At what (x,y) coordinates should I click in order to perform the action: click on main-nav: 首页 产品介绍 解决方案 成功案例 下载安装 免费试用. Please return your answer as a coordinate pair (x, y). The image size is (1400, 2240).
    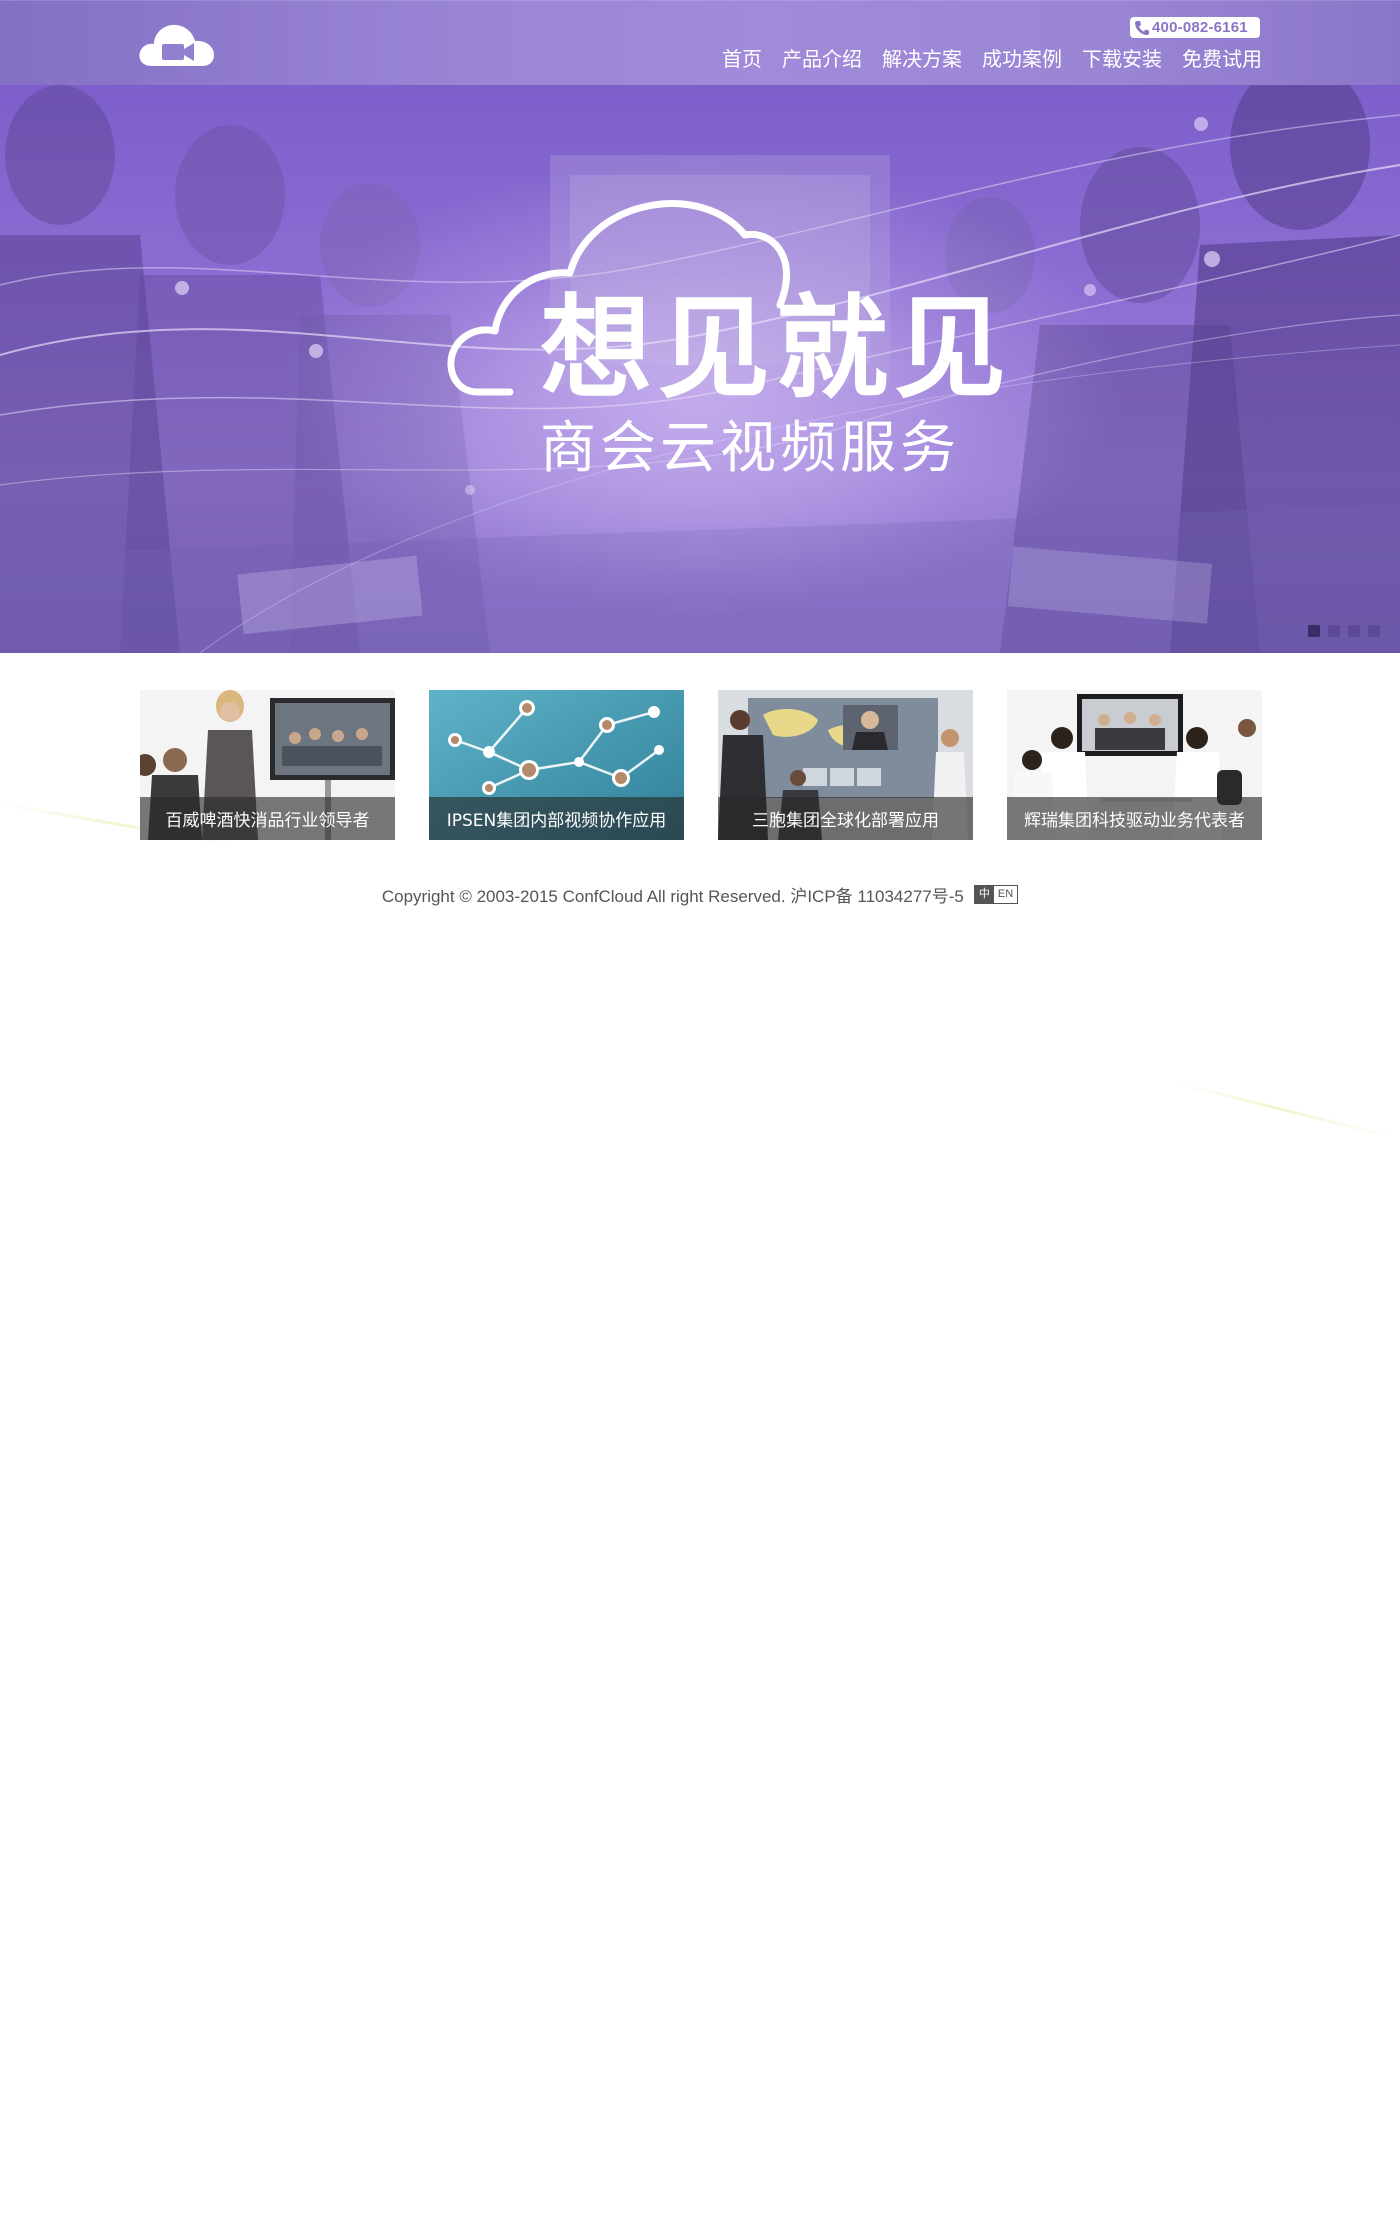
    Looking at the image, I should click on (982, 57).